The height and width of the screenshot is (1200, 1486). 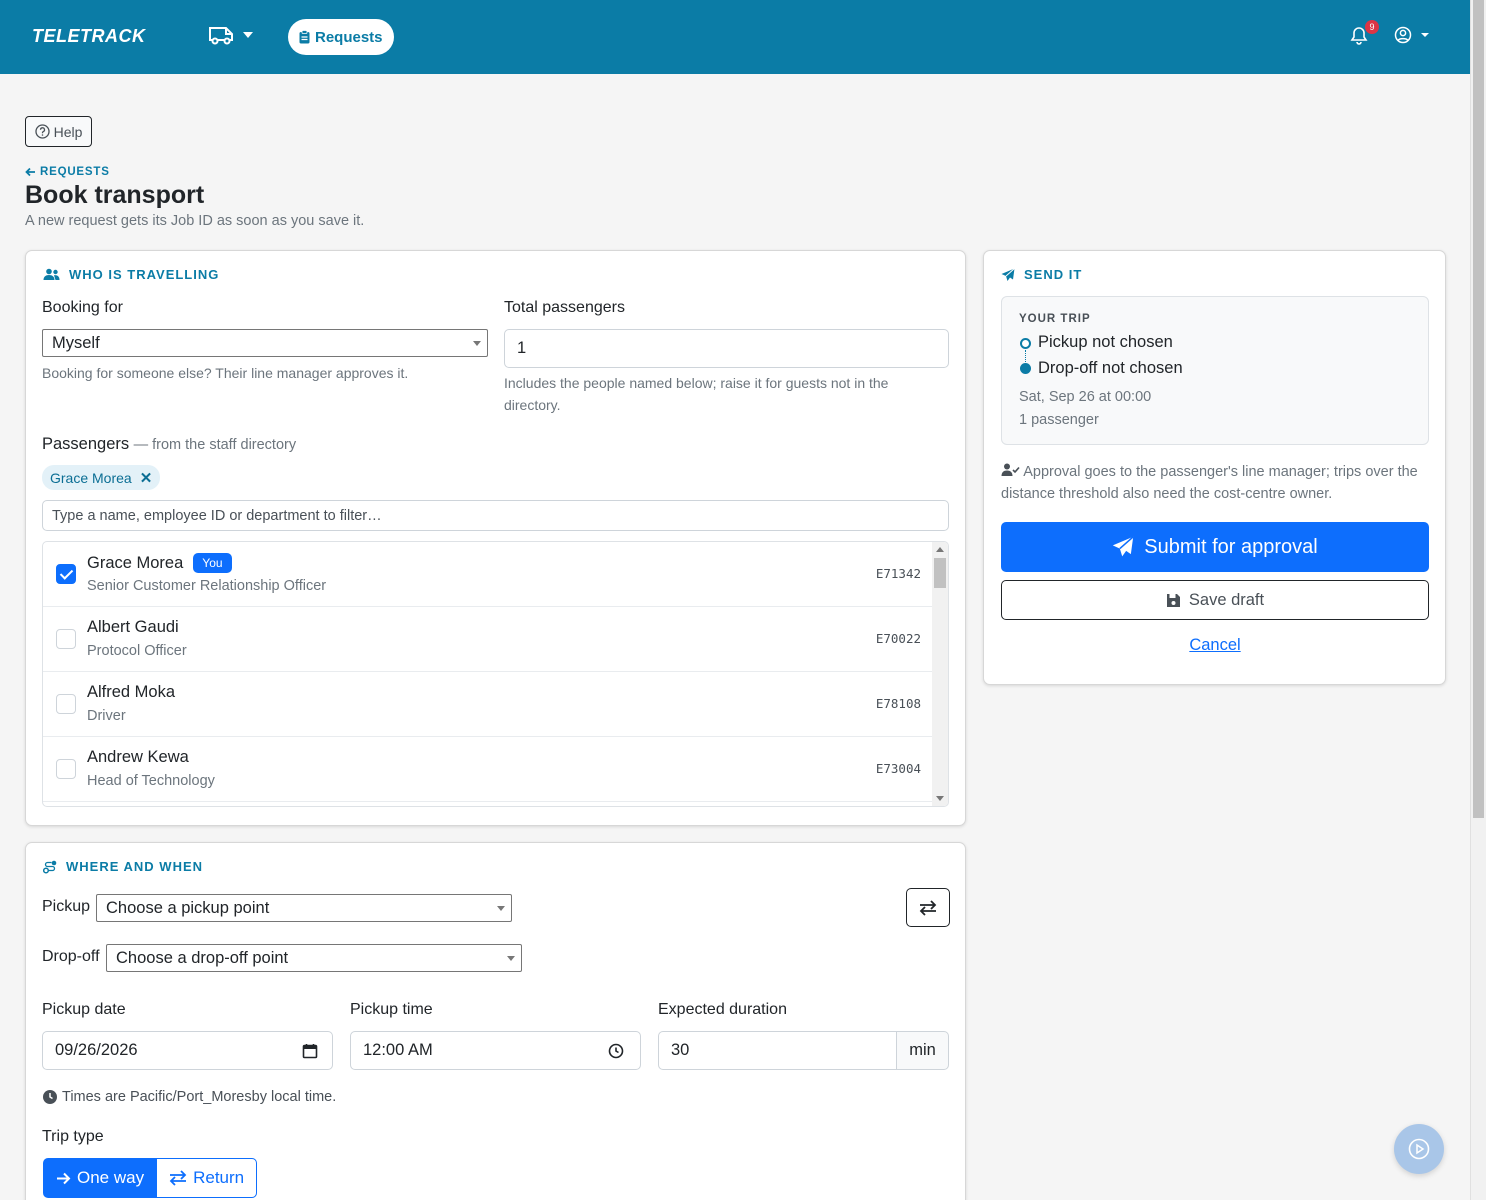 What do you see at coordinates (131, 692) in the screenshot?
I see `passenger-name: Alfred Moka` at bounding box center [131, 692].